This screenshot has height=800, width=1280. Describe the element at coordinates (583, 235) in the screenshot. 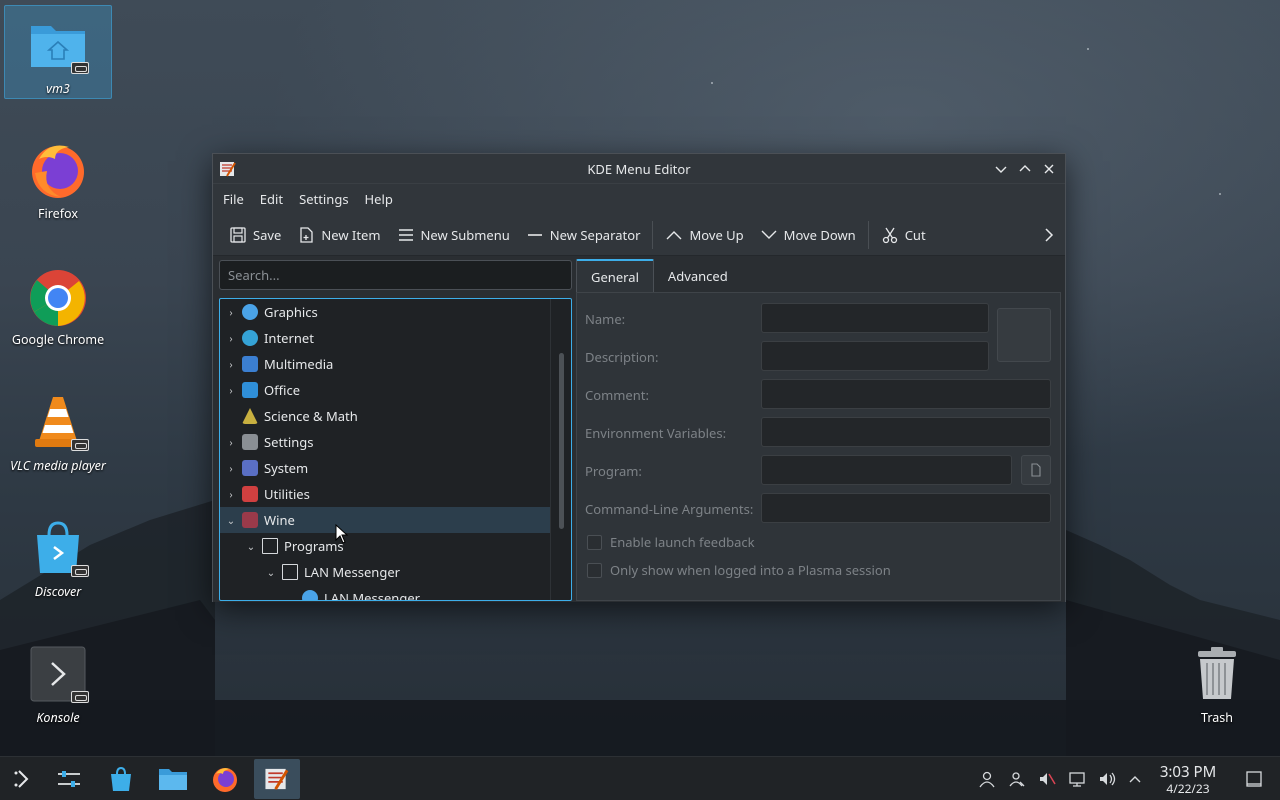

I see `new-separator-button: New Separator` at that location.